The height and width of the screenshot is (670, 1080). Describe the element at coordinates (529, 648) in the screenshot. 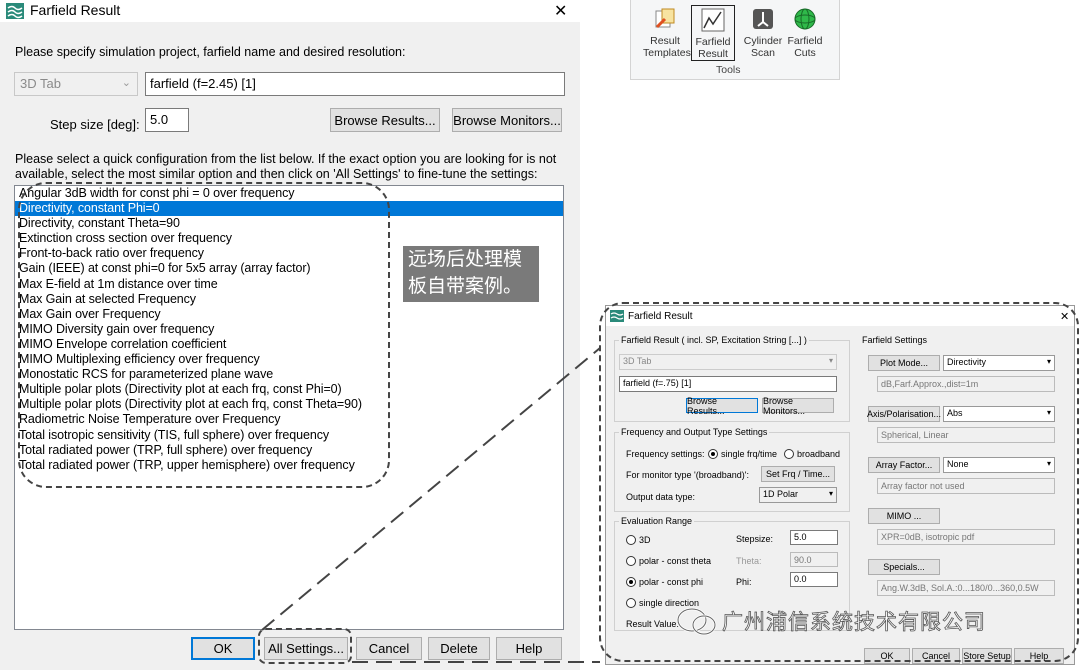

I see `help-button: Help` at that location.